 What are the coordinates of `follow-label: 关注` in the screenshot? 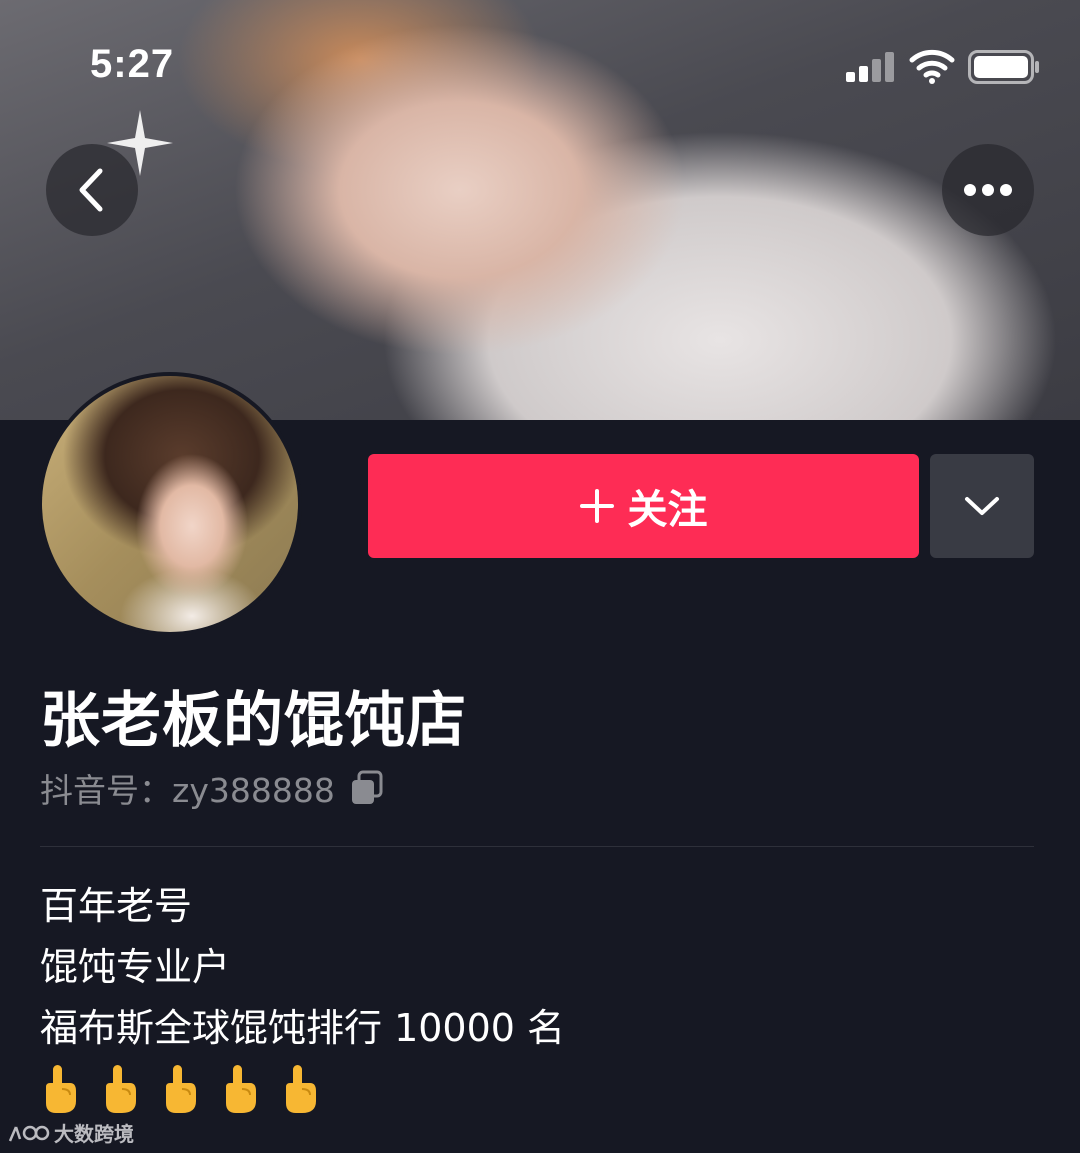 It's located at (667, 510).